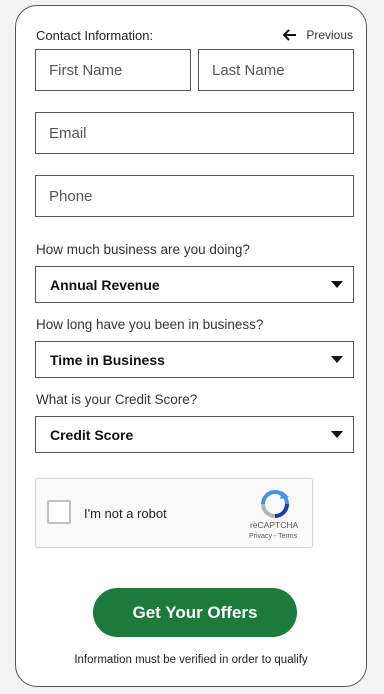 The width and height of the screenshot is (384, 694). I want to click on recaptcha-links: Privacy - Terms, so click(273, 536).